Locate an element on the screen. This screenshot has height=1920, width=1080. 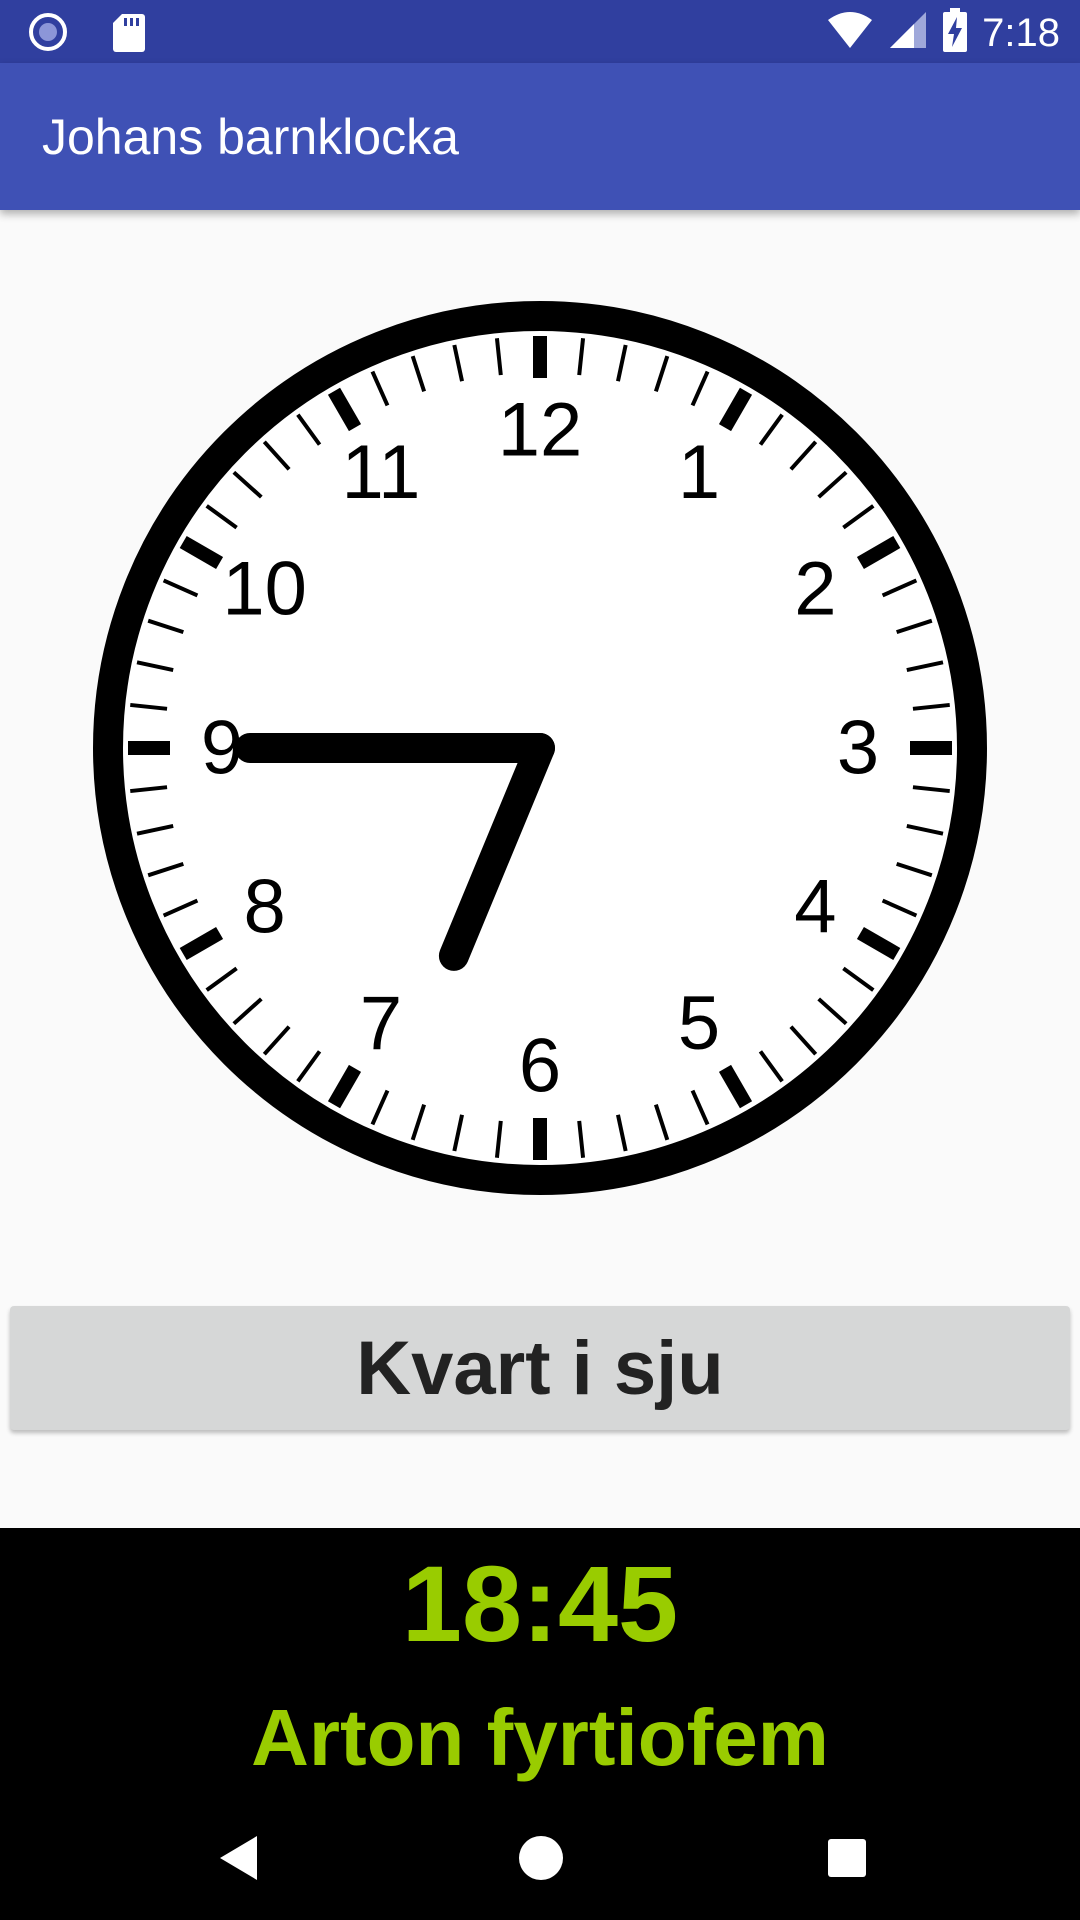
app-bar: Johans barnklocka is located at coordinates (540, 136).